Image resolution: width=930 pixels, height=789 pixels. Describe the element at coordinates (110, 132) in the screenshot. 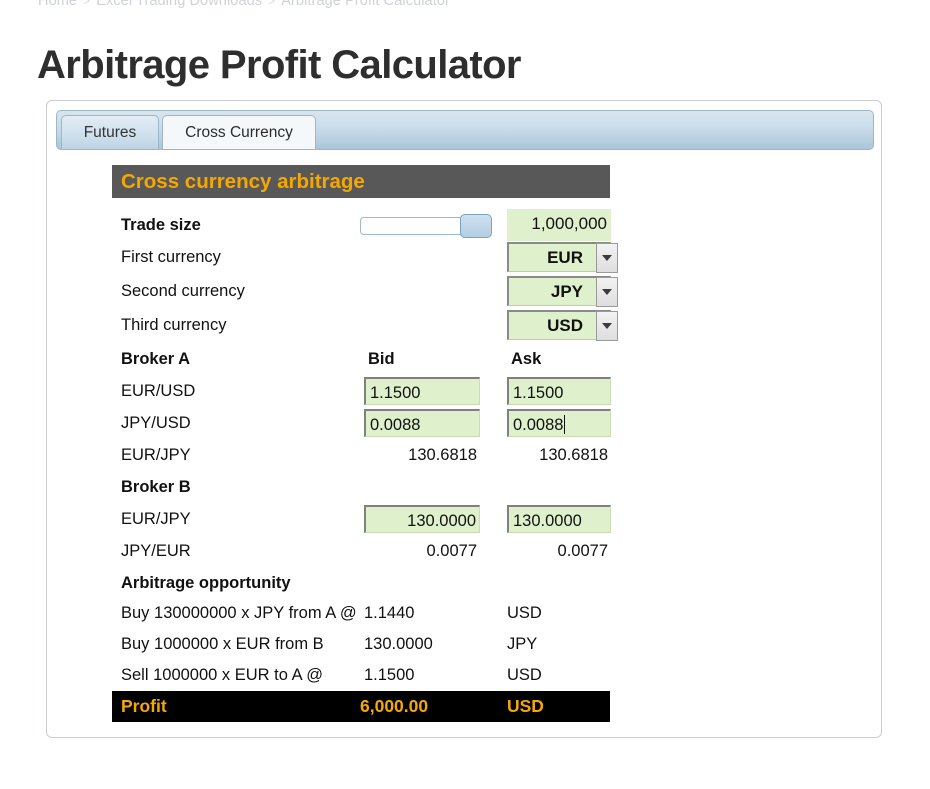

I see `tab-futures: Futures` at that location.